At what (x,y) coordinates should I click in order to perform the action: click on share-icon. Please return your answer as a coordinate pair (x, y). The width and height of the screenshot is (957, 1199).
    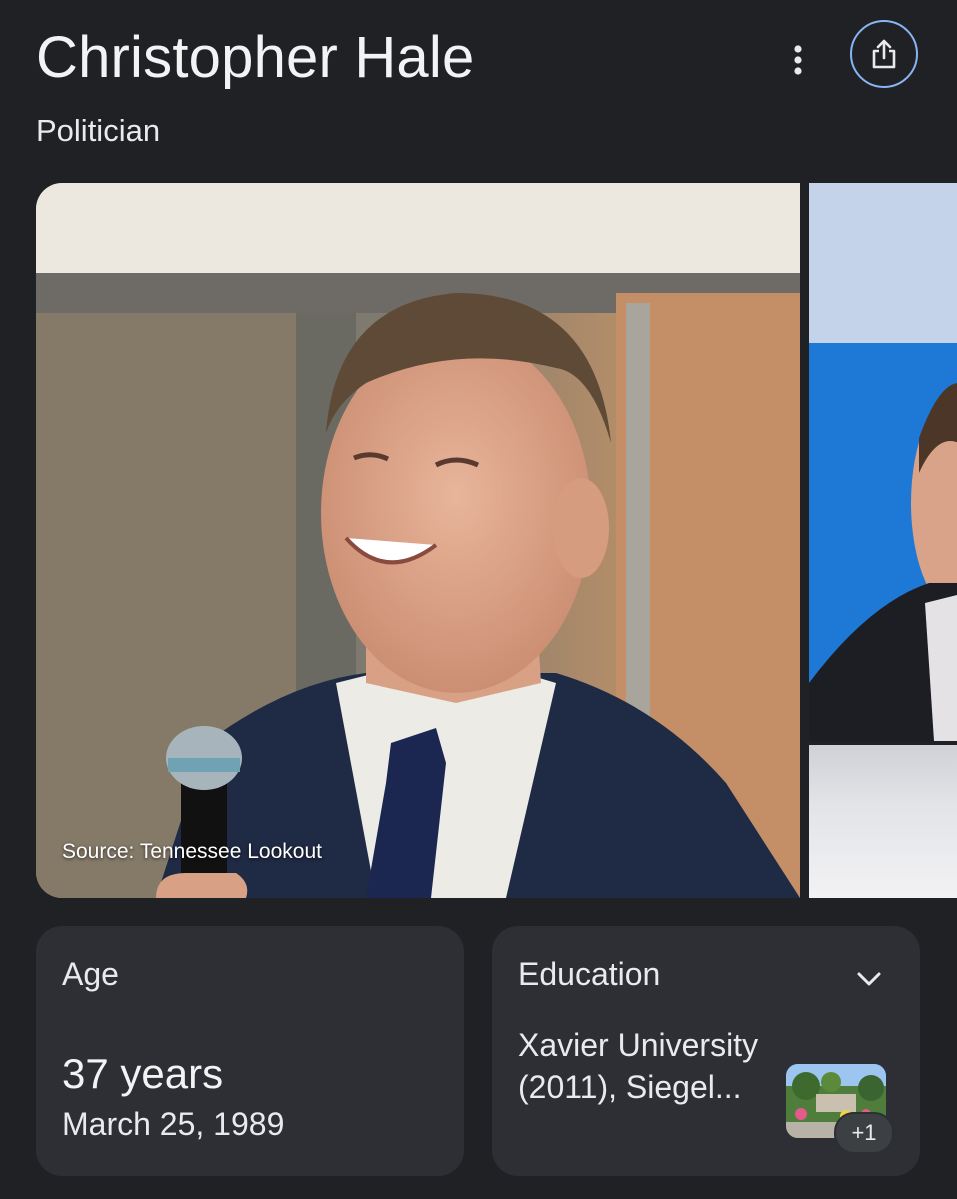
    Looking at the image, I should click on (884, 54).